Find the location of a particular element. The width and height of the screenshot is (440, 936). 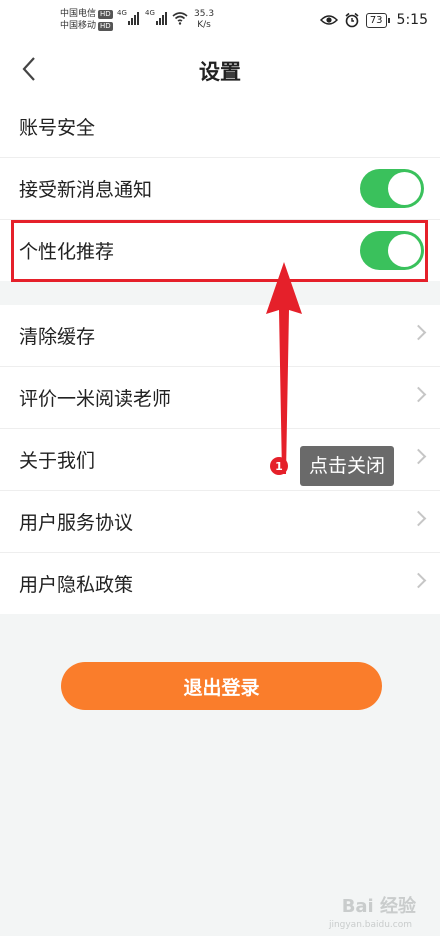

setting-label: 用户隐私政策 is located at coordinates (76, 585).